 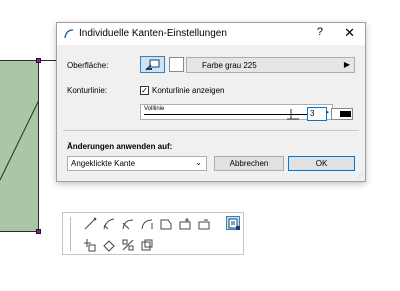 What do you see at coordinates (147, 245) in the screenshot?
I see `offset-icon` at bounding box center [147, 245].